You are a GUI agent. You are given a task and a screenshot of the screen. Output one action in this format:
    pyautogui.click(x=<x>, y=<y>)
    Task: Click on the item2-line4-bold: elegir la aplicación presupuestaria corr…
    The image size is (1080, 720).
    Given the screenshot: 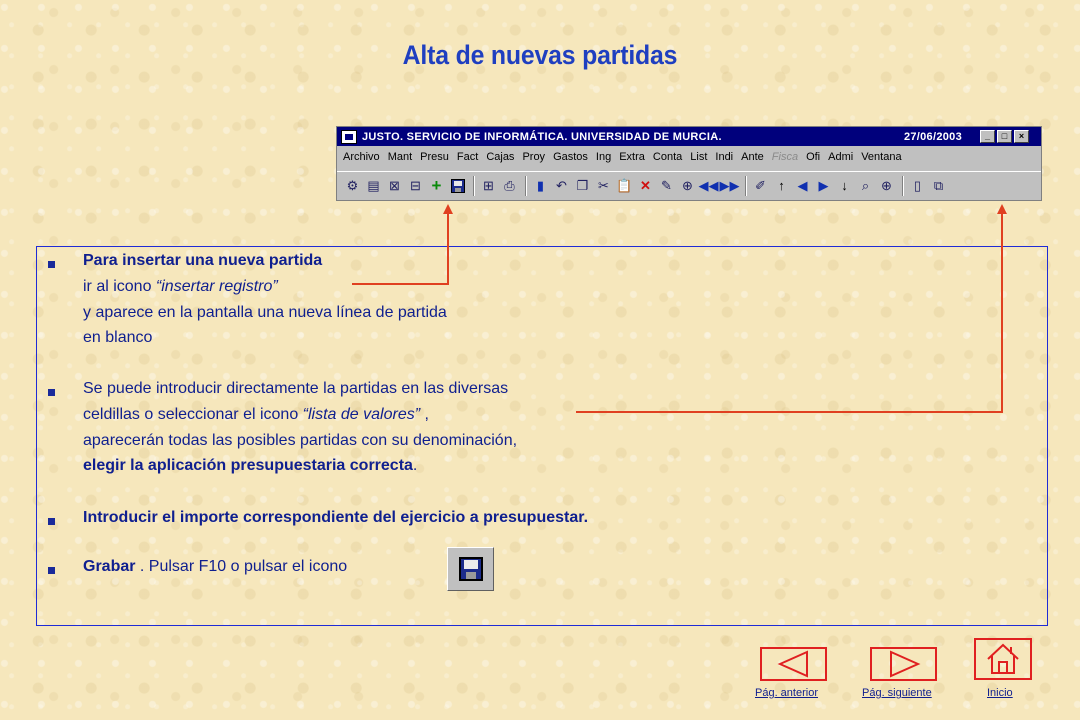 What is the action you would take?
    pyautogui.click(x=248, y=466)
    